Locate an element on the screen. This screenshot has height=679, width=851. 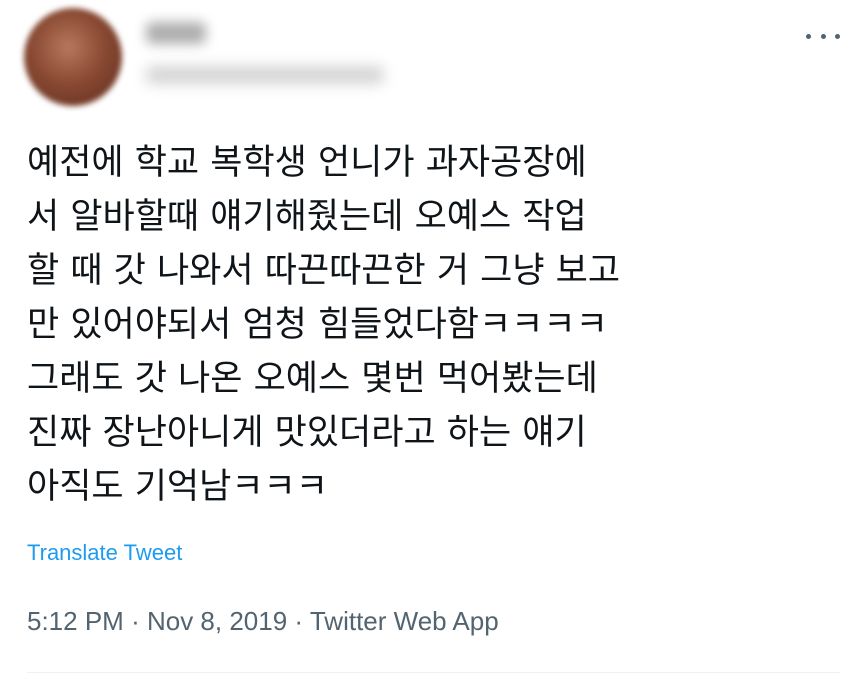
divider is located at coordinates (433, 672).